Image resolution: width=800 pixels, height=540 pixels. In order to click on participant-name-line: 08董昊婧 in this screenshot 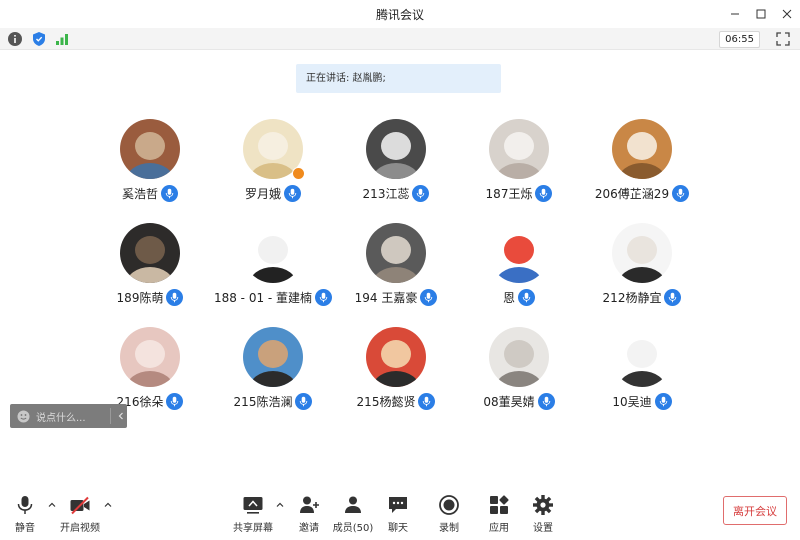, I will do `click(519, 401)`.